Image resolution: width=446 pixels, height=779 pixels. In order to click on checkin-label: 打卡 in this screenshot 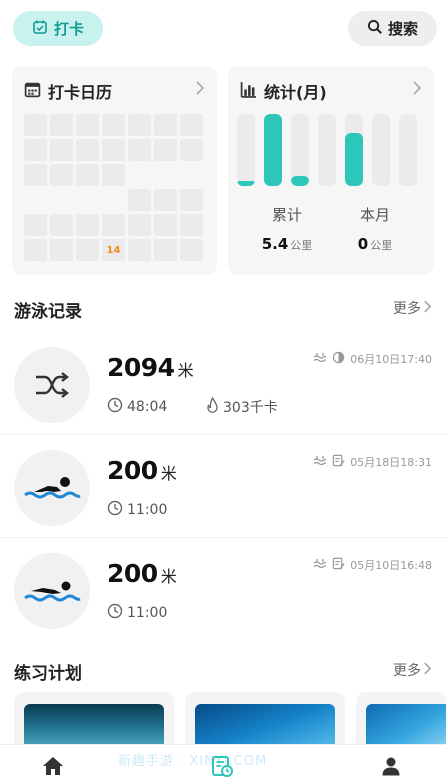, I will do `click(68, 29)`.